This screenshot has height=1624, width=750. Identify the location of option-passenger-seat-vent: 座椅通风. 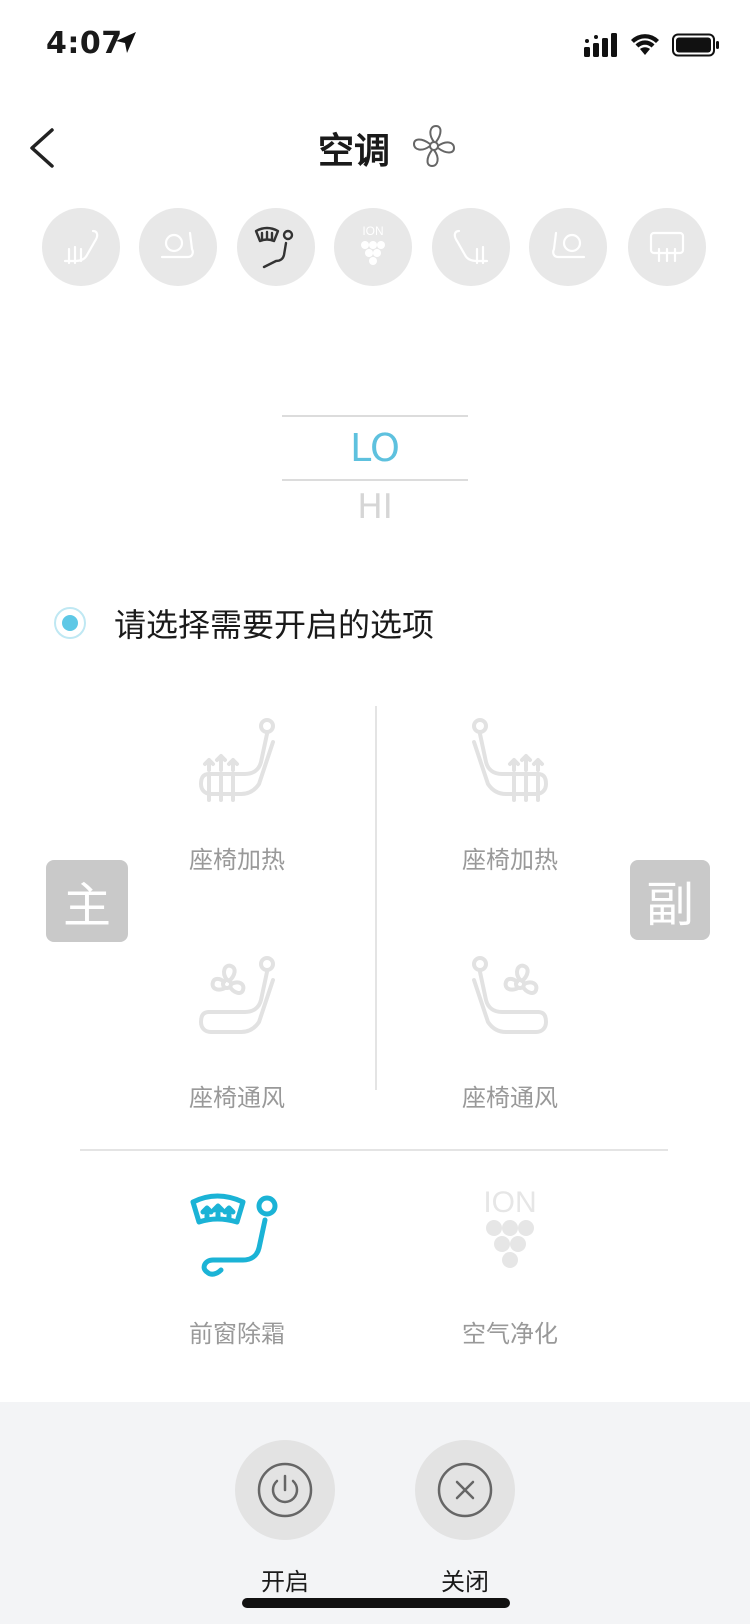
(510, 1031).